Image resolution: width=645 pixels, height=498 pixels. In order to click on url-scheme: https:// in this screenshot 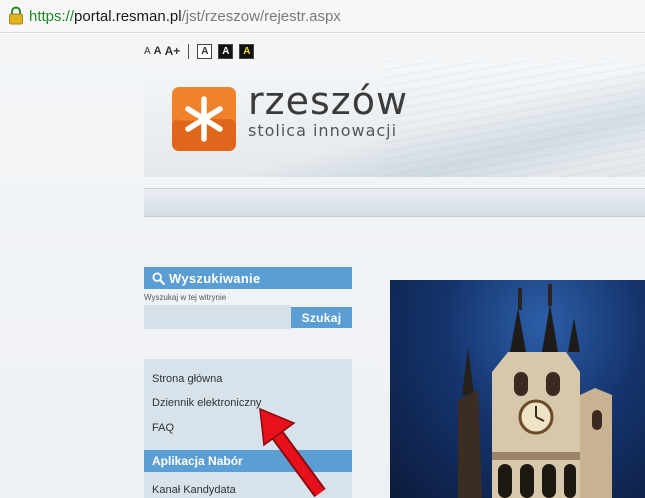, I will do `click(52, 16)`.